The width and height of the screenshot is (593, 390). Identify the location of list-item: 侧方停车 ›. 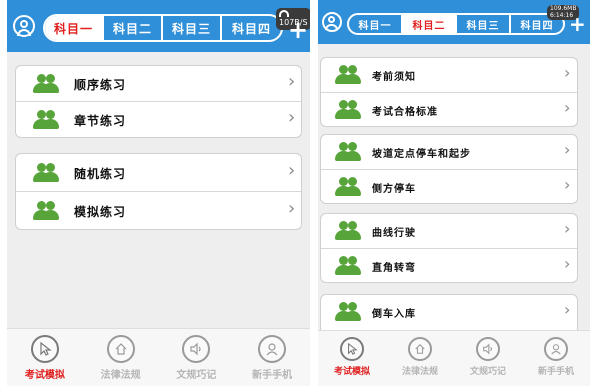
(449, 186).